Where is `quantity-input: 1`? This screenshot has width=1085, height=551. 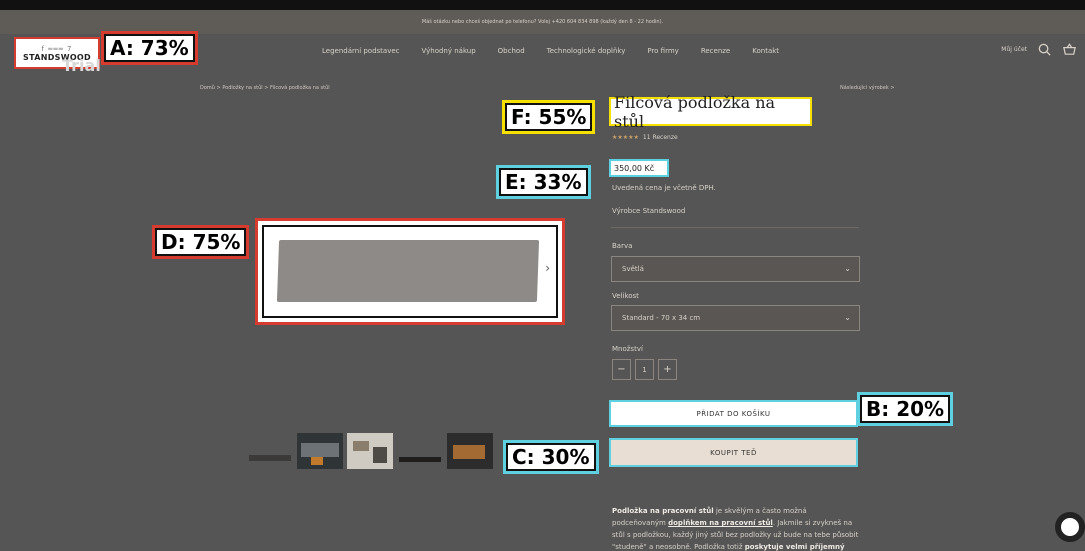
quantity-input: 1 is located at coordinates (644, 369).